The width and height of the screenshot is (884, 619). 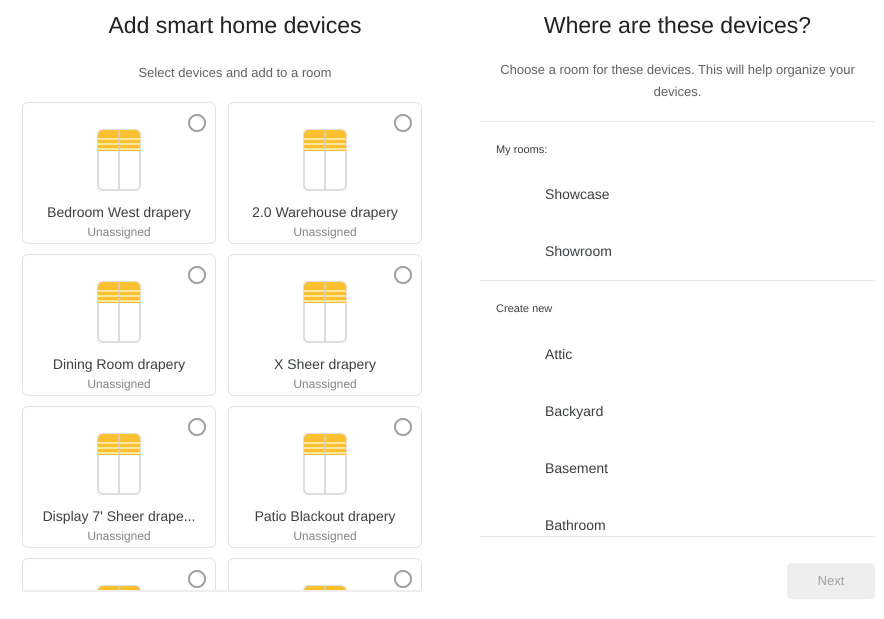 I want to click on section-label: My rooms:, so click(x=522, y=150).